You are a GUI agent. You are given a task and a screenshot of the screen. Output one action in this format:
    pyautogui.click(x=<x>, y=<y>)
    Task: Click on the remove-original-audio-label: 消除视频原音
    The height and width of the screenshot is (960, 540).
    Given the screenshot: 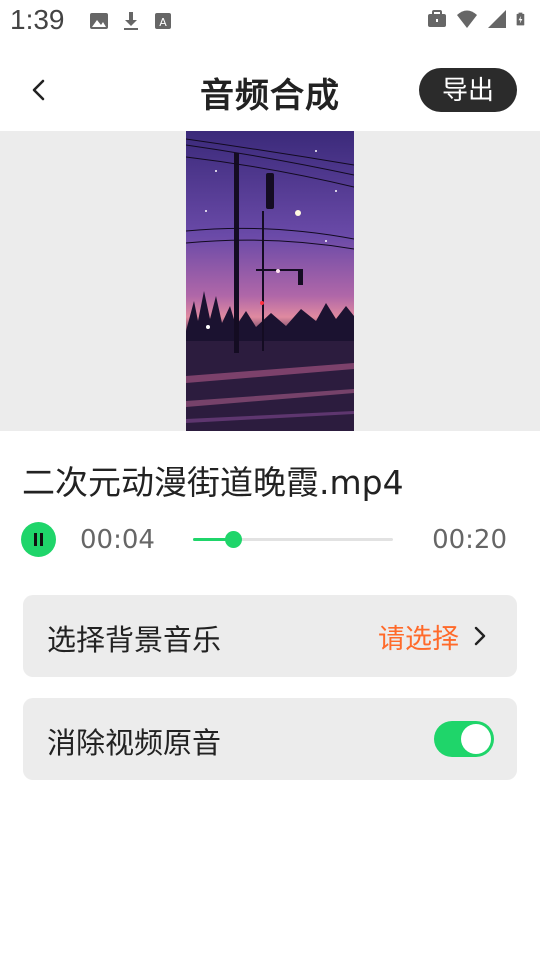 What is the action you would take?
    pyautogui.click(x=134, y=743)
    